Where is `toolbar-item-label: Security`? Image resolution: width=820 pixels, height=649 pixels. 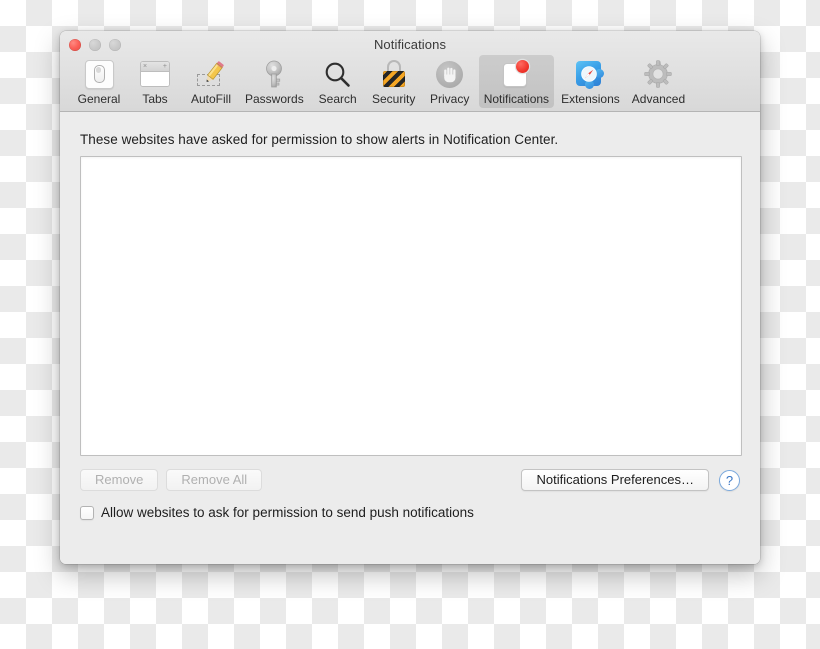
toolbar-item-label: Security is located at coordinates (394, 99).